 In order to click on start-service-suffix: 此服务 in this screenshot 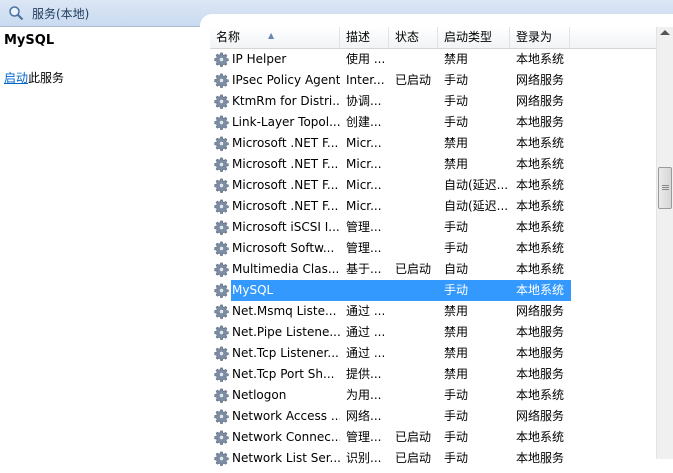, I will do `click(46, 78)`.